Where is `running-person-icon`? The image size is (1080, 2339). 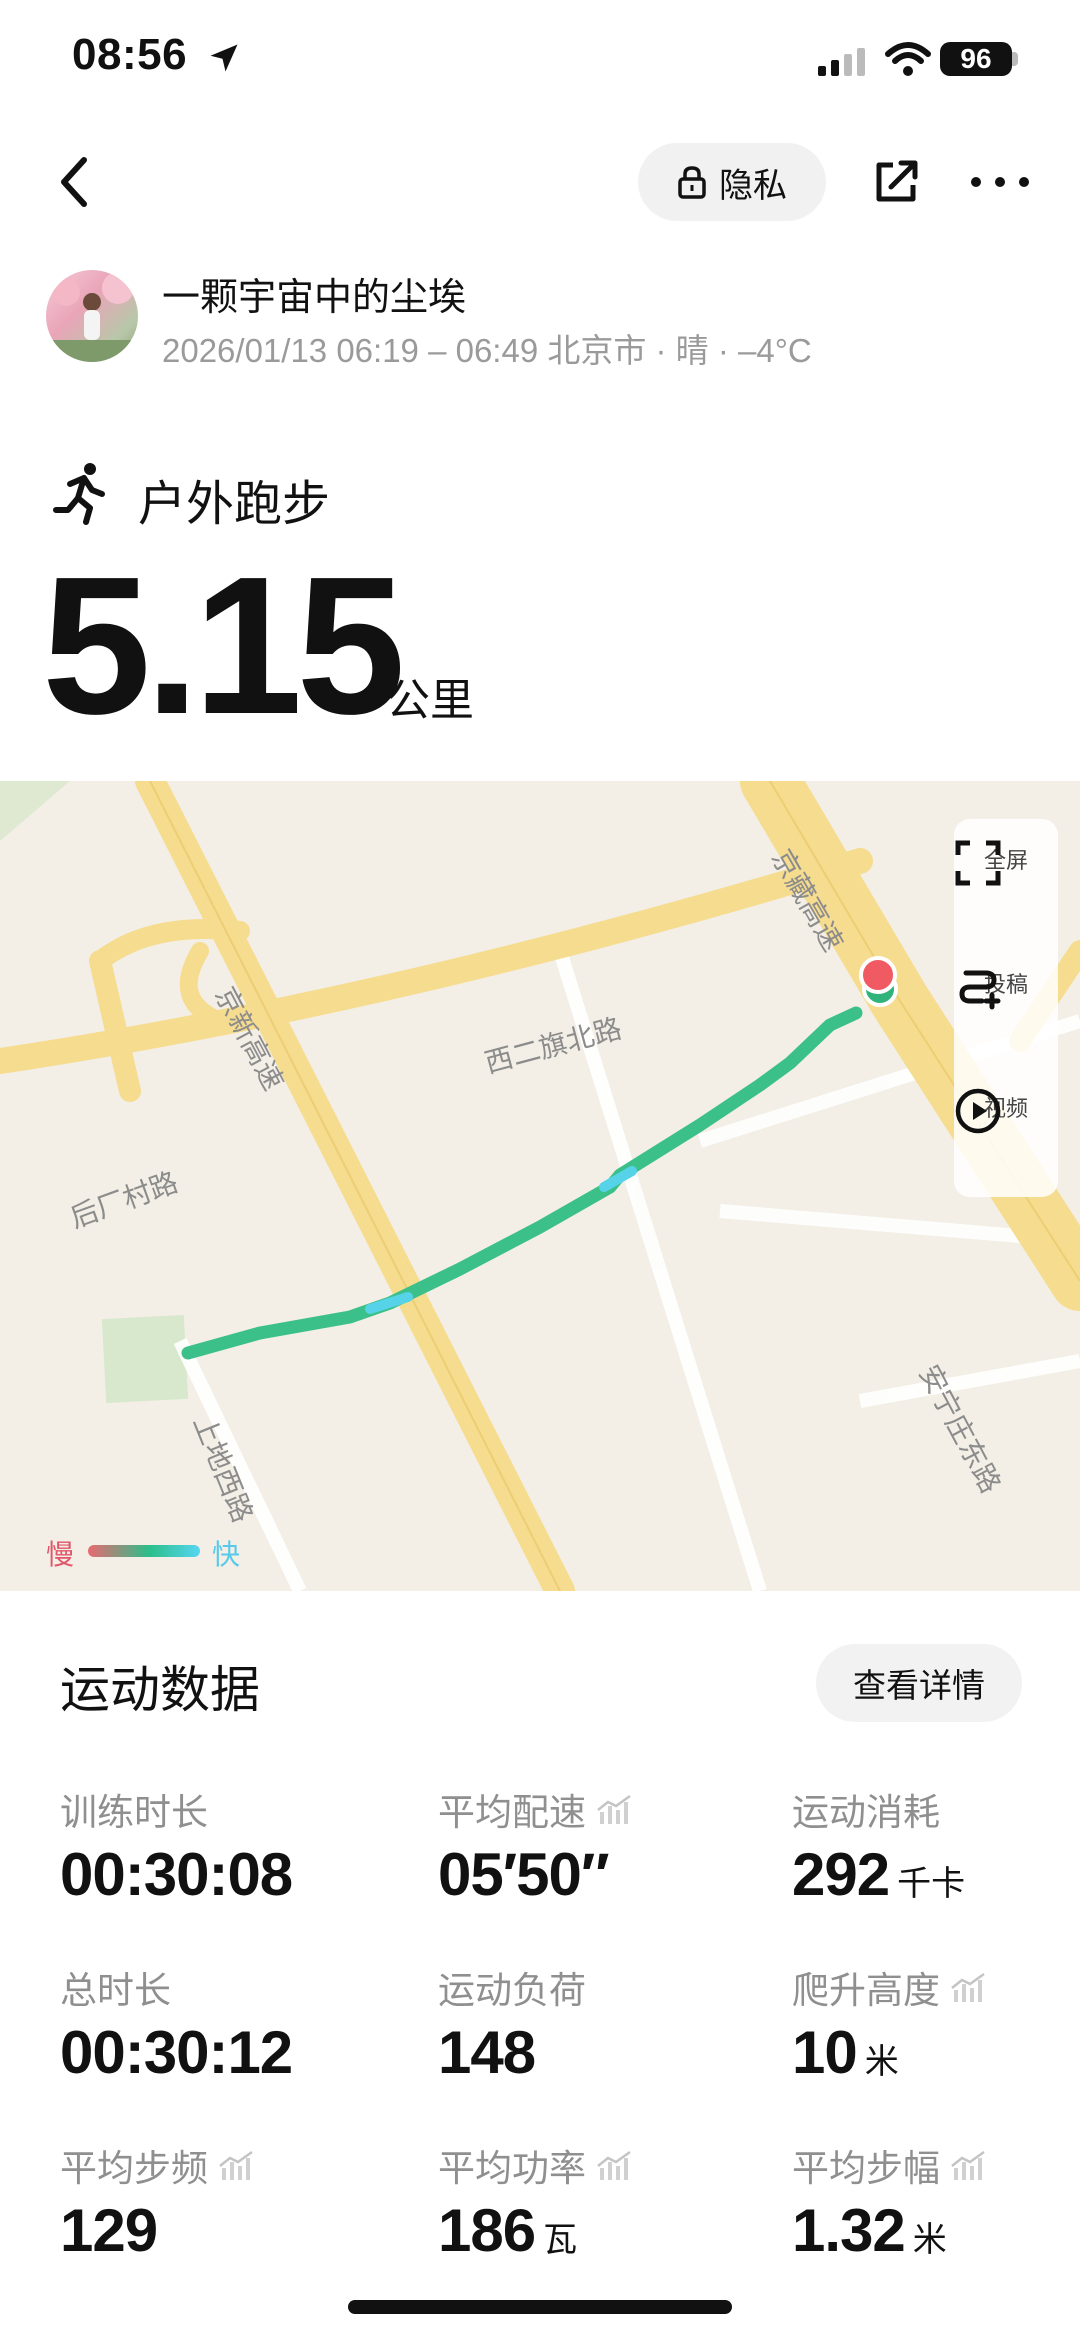 running-person-icon is located at coordinates (79, 494).